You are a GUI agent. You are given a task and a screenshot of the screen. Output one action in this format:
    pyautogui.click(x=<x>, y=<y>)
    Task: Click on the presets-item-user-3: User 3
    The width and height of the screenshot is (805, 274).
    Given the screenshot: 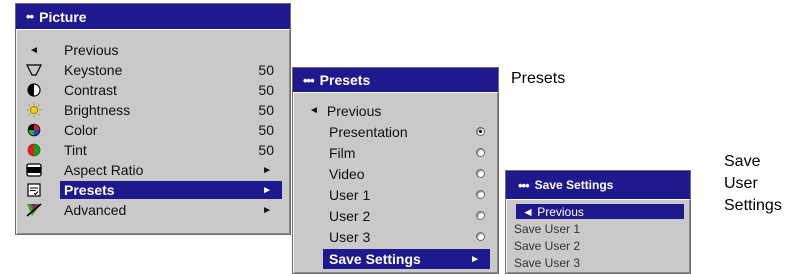 What is the action you would take?
    pyautogui.click(x=395, y=236)
    